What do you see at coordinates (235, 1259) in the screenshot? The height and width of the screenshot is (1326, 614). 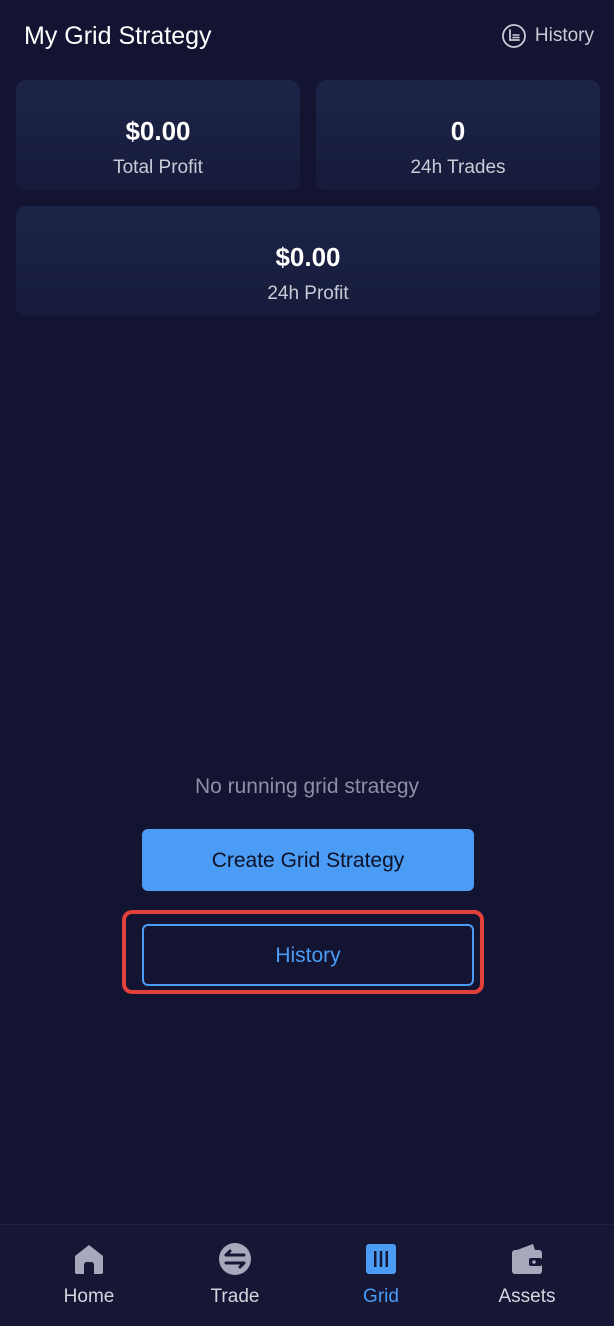 I see `trade-icon` at bounding box center [235, 1259].